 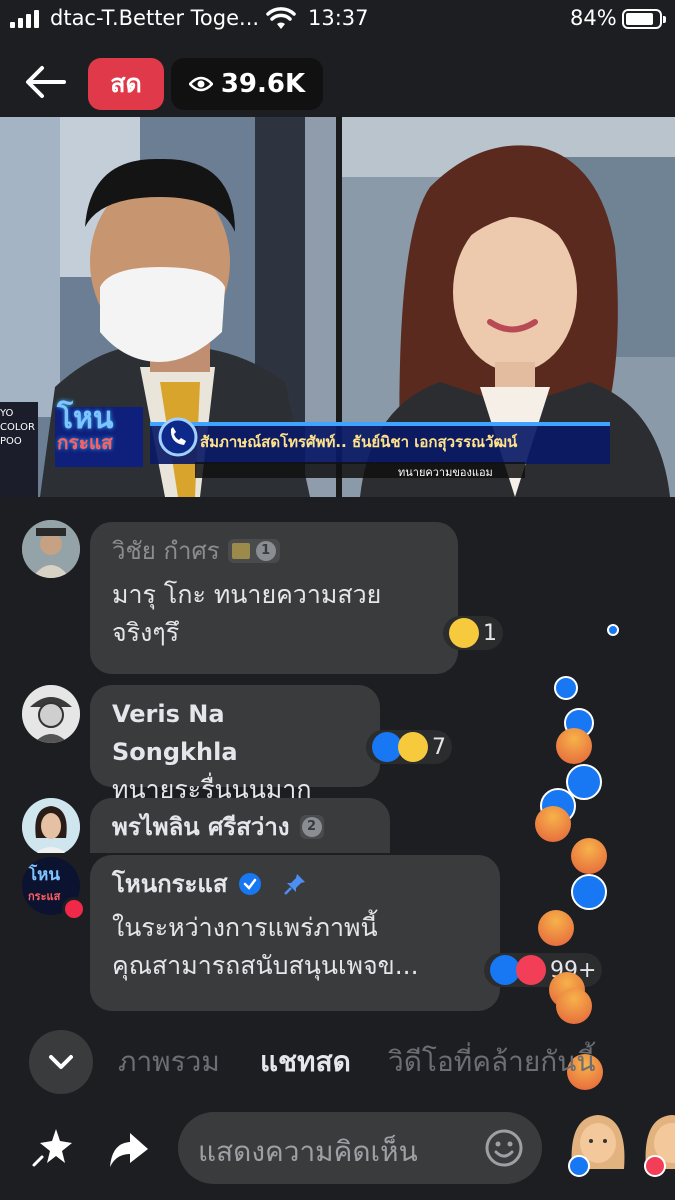 I want to click on live-indicator-icon, so click(x=74, y=909).